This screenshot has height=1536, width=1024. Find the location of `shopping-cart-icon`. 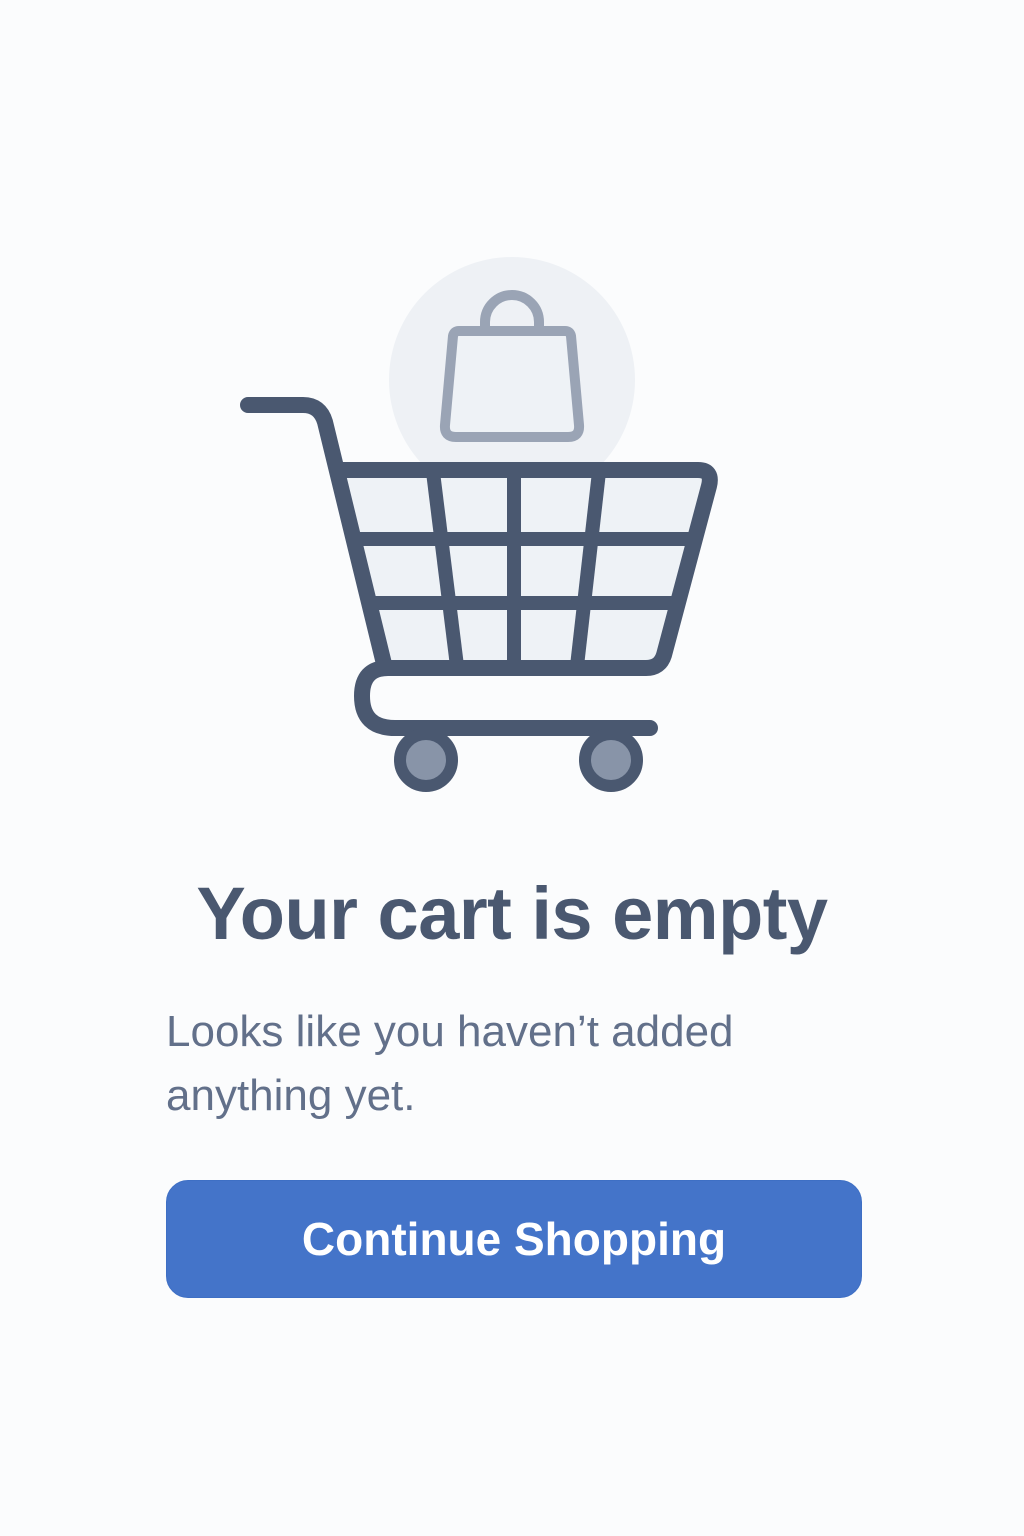

shopping-cart-icon is located at coordinates (479, 594).